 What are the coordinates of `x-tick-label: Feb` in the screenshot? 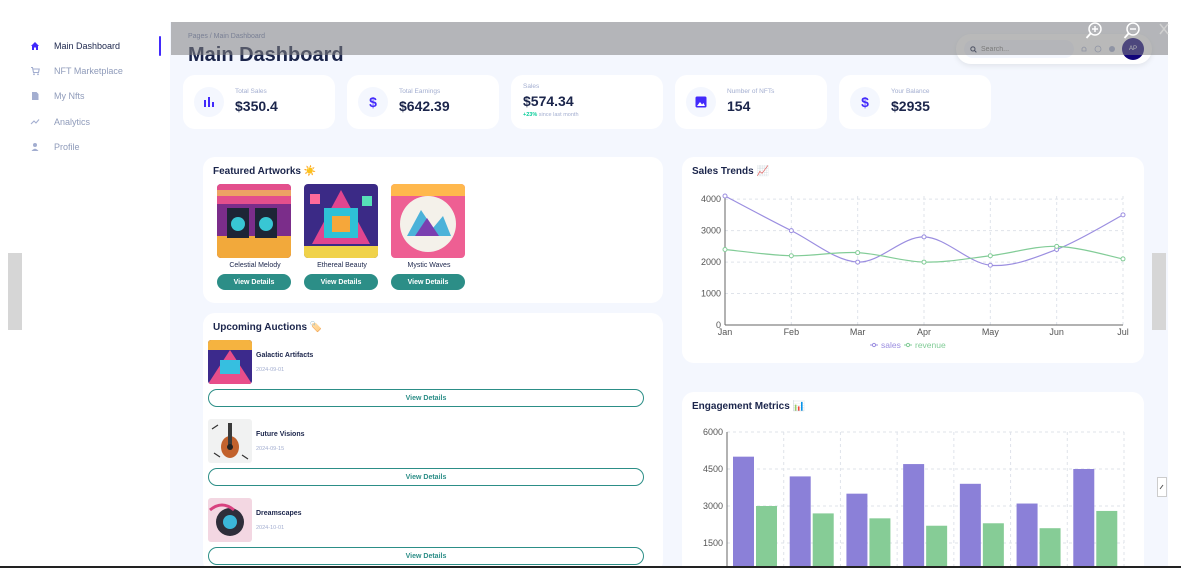 It's located at (792, 332).